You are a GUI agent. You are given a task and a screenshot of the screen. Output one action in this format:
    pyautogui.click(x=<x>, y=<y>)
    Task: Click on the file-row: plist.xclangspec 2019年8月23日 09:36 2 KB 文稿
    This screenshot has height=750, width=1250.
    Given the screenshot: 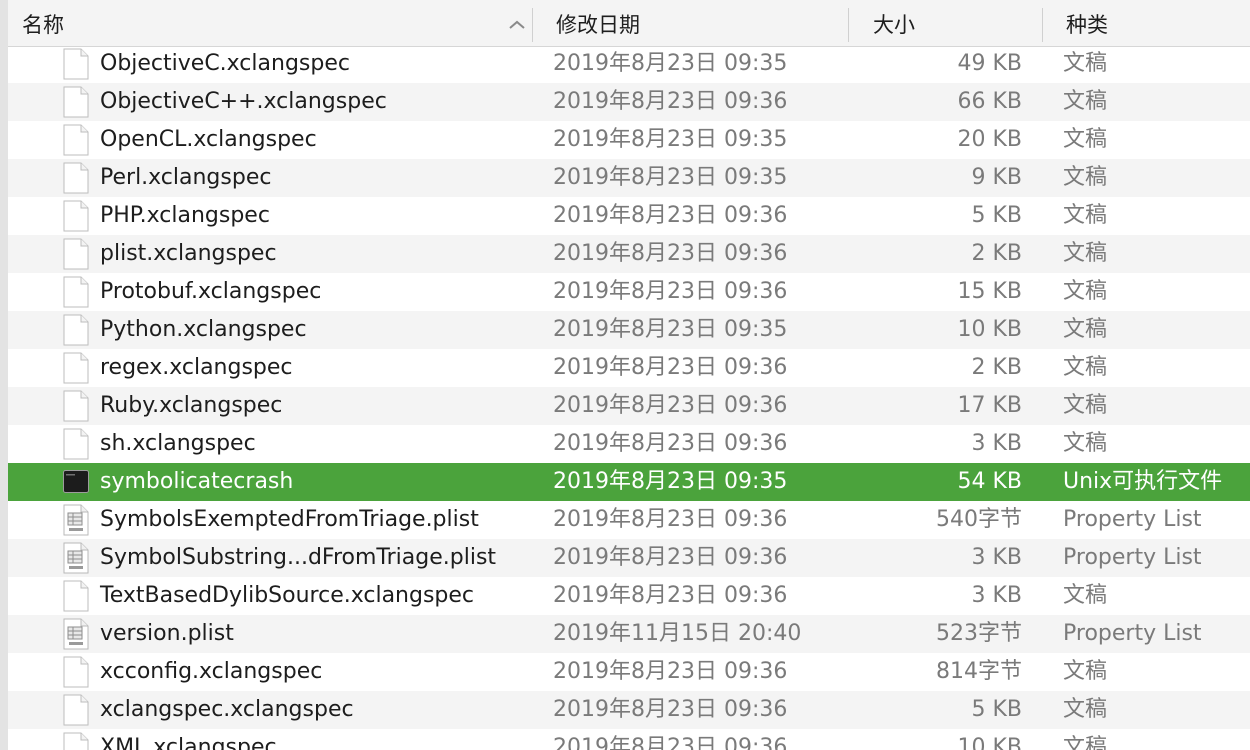 What is the action you would take?
    pyautogui.click(x=629, y=254)
    